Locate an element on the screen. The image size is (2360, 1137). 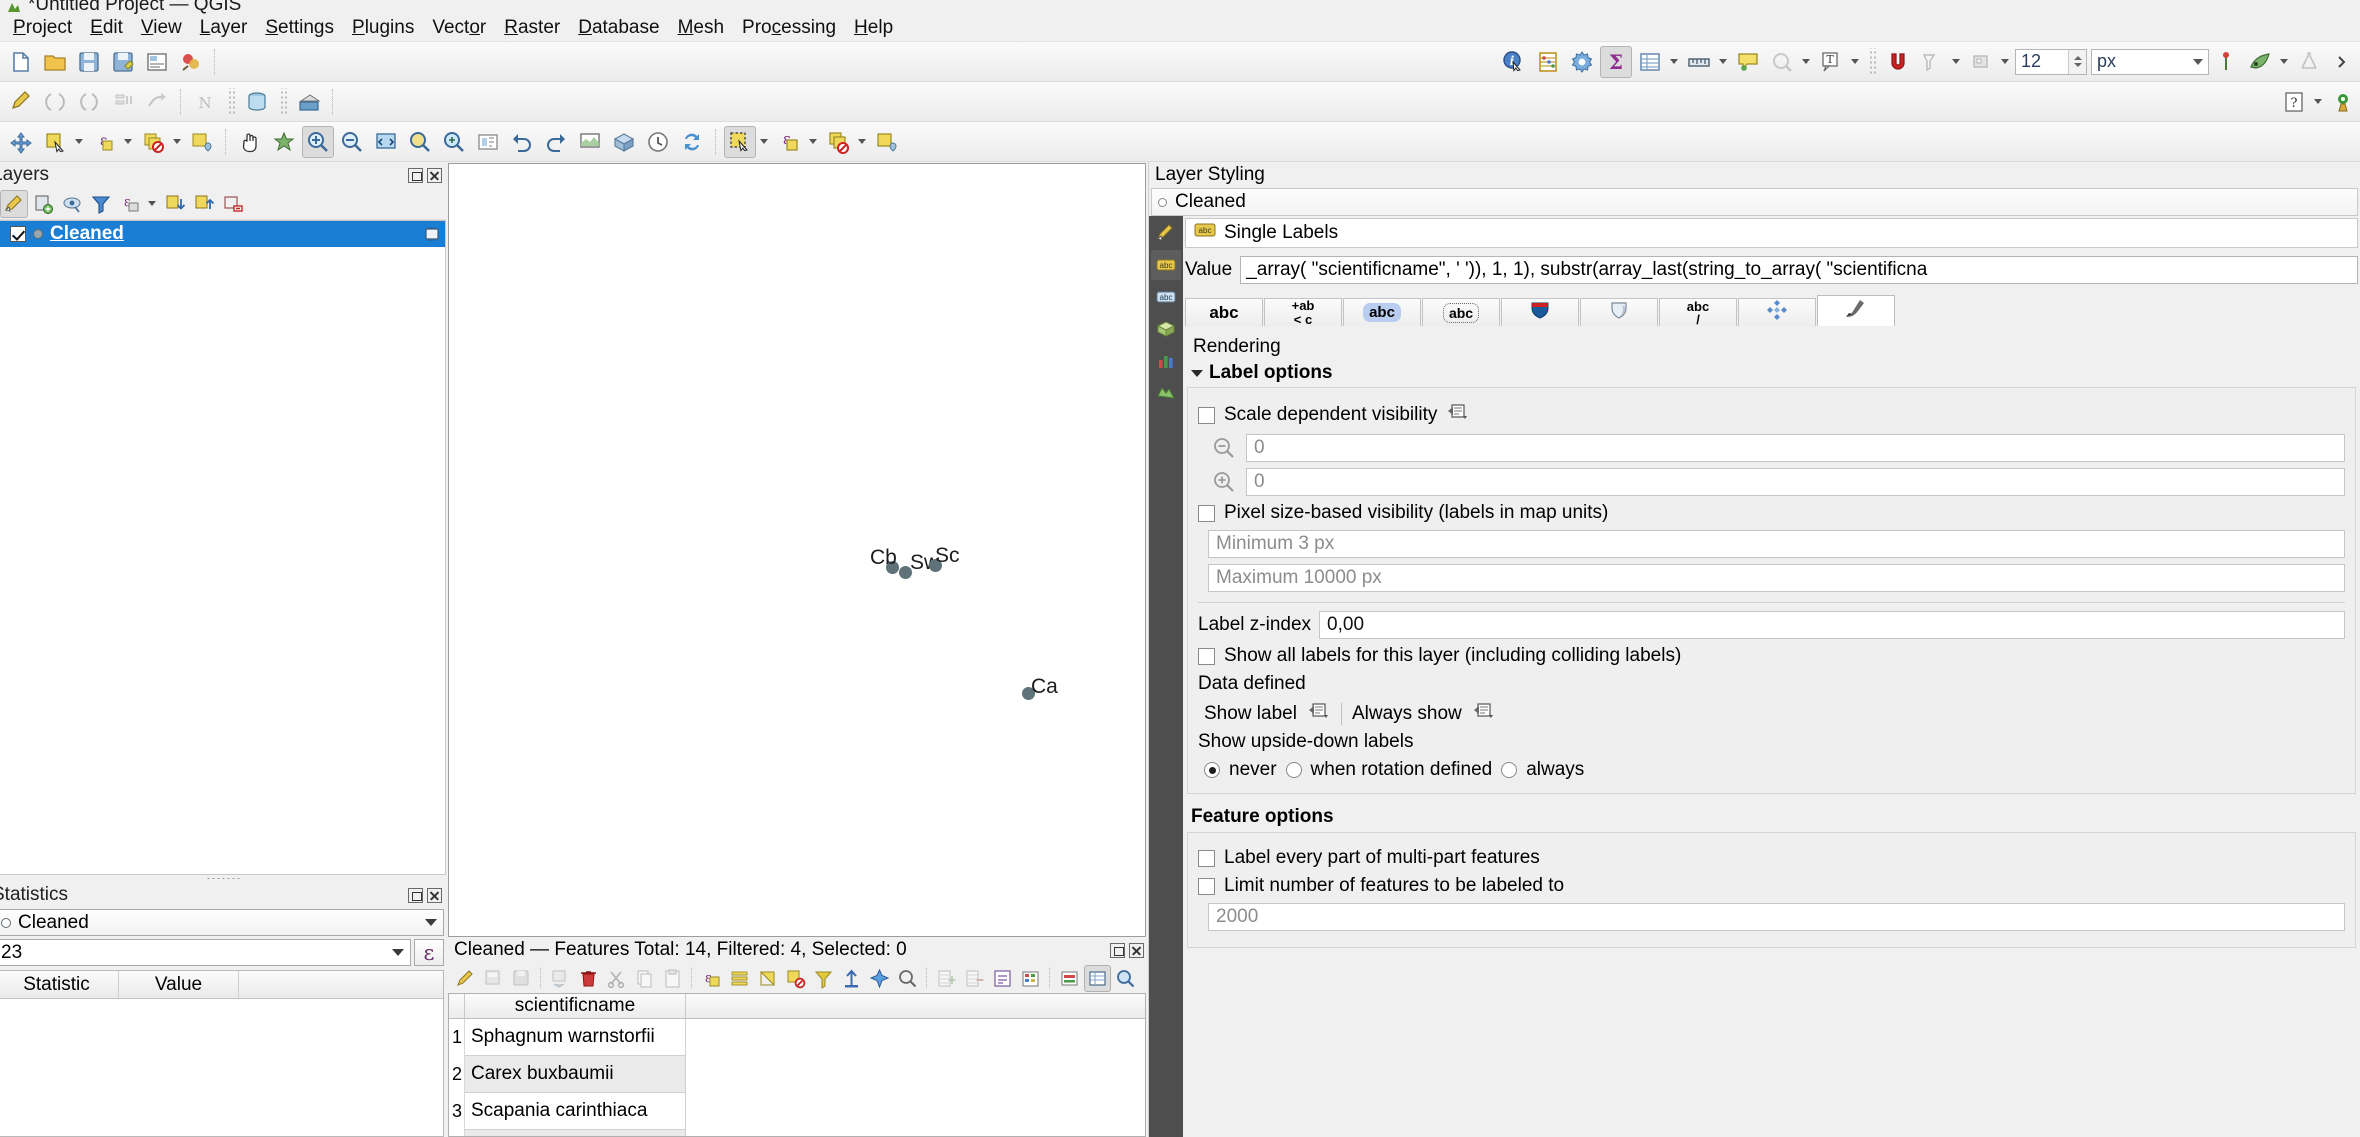
collapse-all-icon is located at coordinates (204, 204).